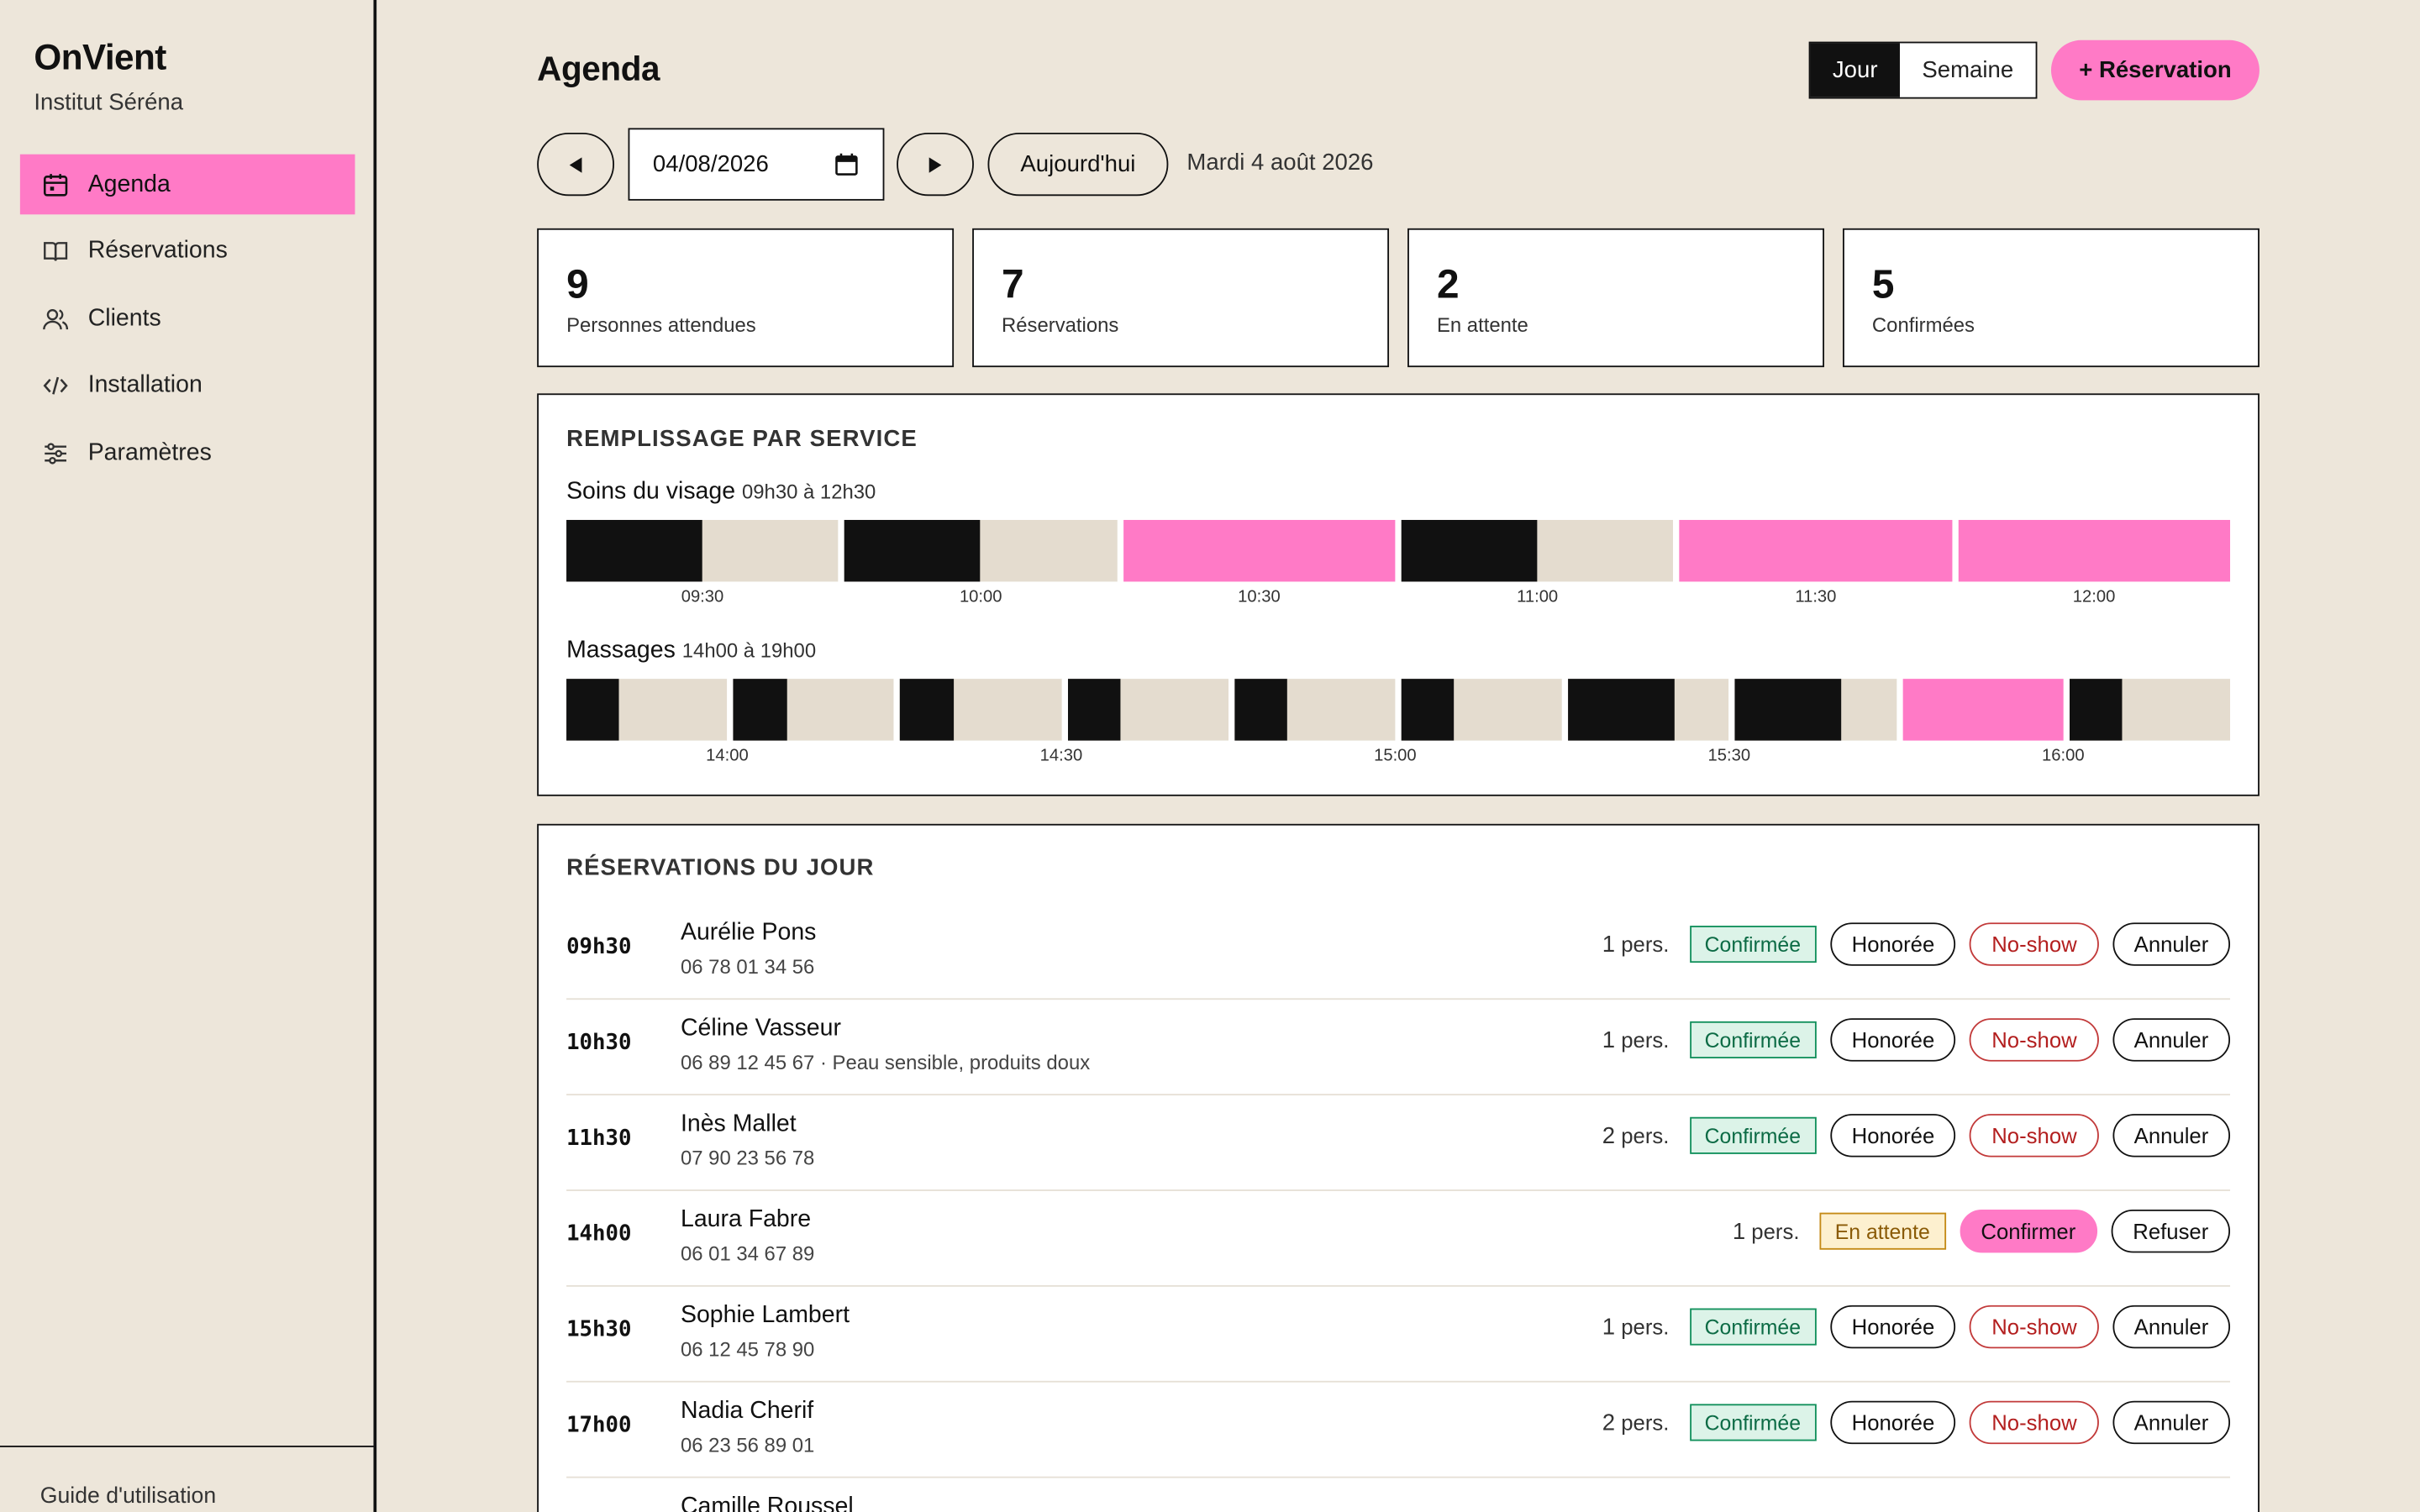 The image size is (2420, 1512). I want to click on client-name: Nadia Cherif, so click(747, 1411).